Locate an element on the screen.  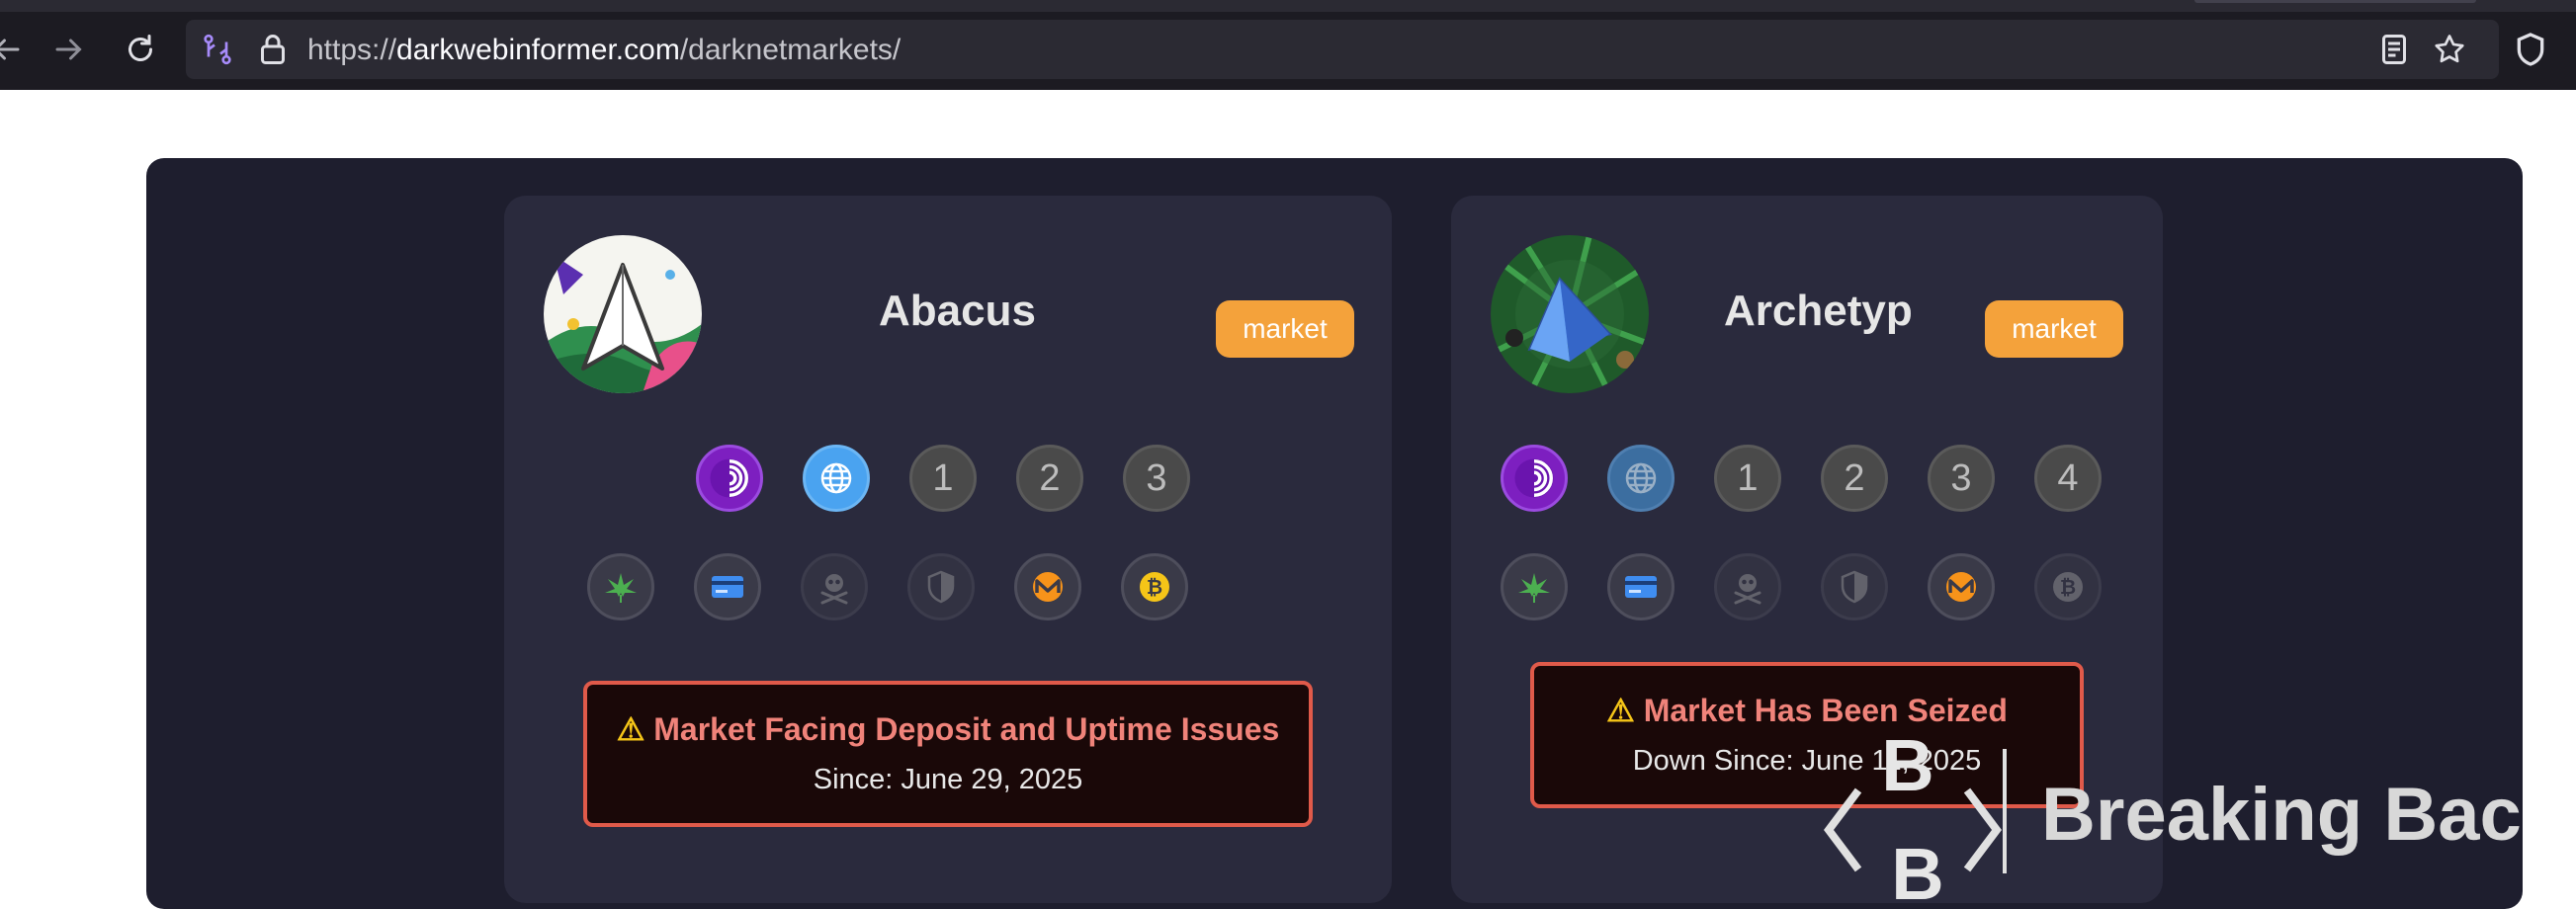
alert-since: Down Since: June 11, 2025 is located at coordinates (1807, 761).